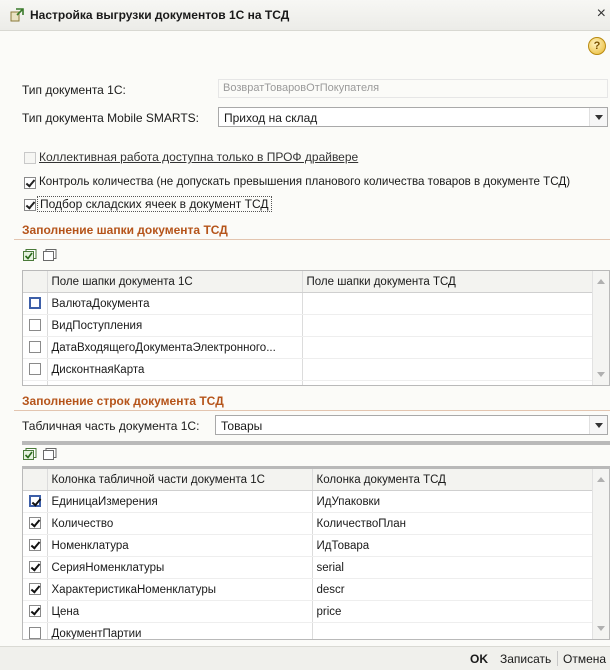 Image resolution: width=610 pixels, height=670 pixels. Describe the element at coordinates (601, 14) in the screenshot. I see `close-icon: ×` at that location.